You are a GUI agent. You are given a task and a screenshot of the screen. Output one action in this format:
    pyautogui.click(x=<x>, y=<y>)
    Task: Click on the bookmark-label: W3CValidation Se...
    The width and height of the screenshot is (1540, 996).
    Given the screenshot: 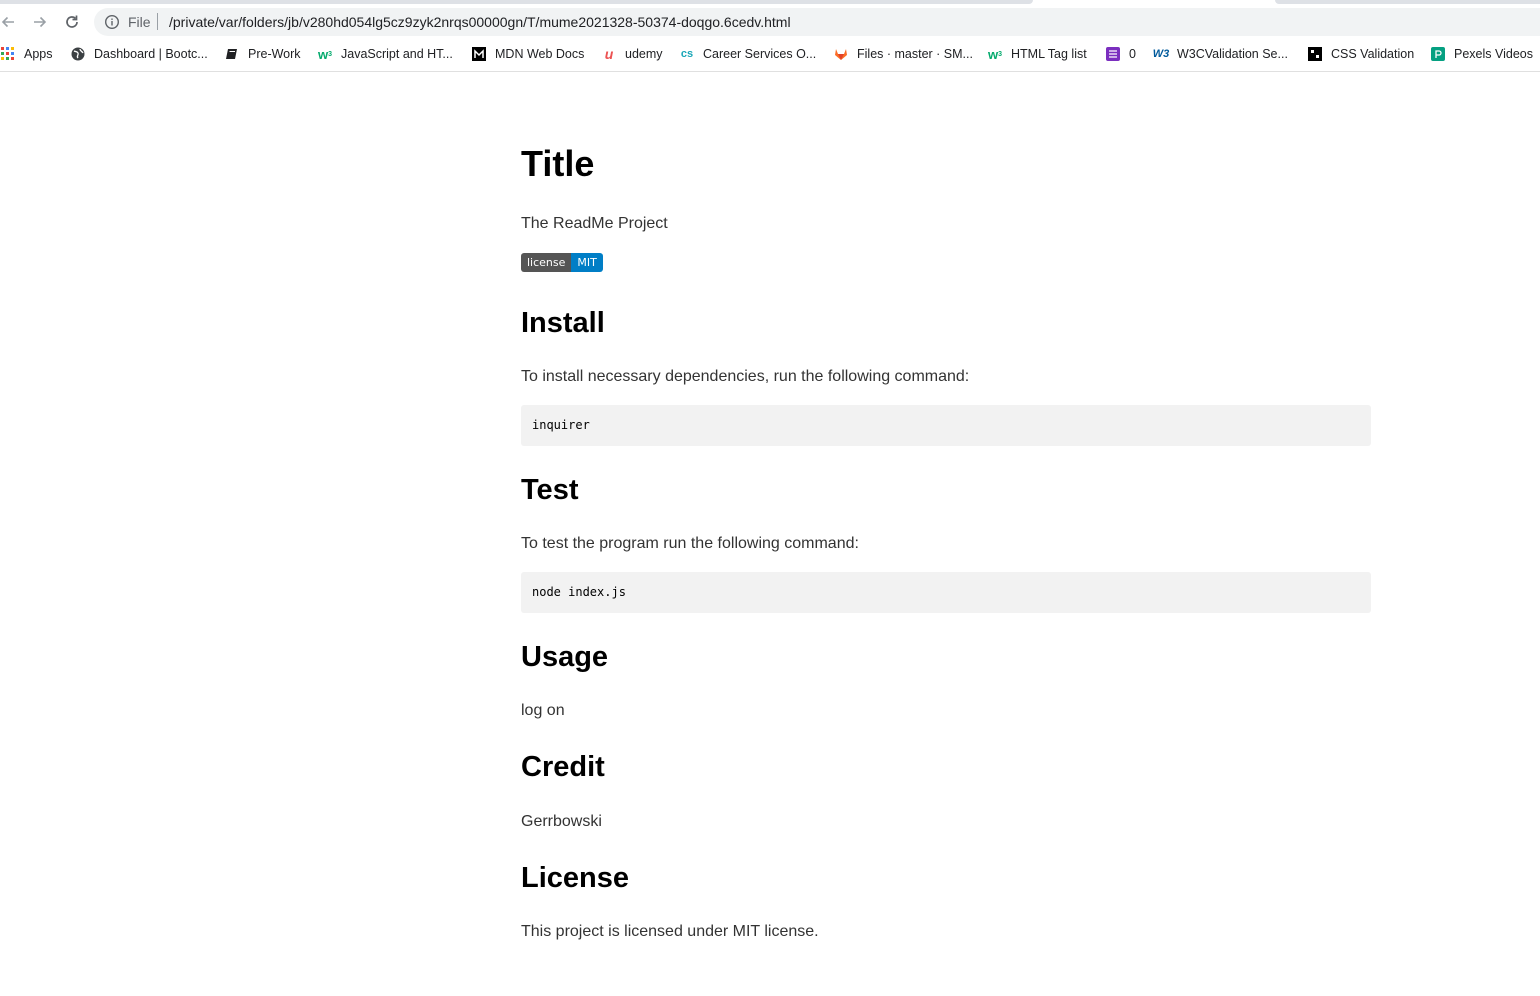 What is the action you would take?
    pyautogui.click(x=1232, y=54)
    